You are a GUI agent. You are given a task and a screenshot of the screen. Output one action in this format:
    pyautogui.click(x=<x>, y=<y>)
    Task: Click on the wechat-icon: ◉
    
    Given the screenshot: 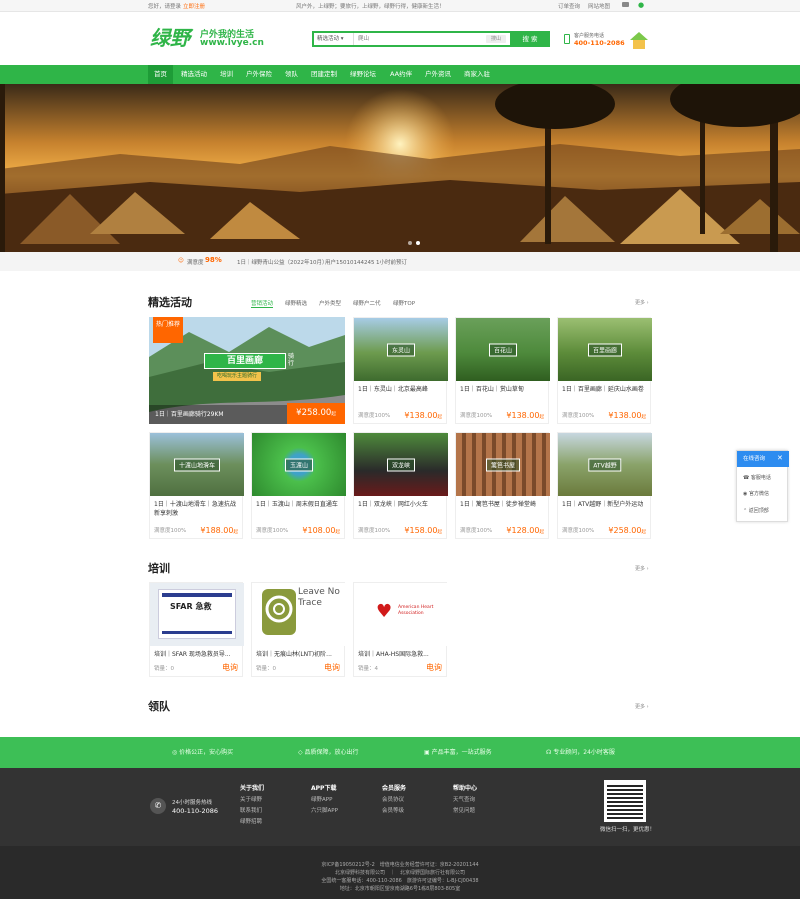 What is the action you would take?
    pyautogui.click(x=745, y=494)
    